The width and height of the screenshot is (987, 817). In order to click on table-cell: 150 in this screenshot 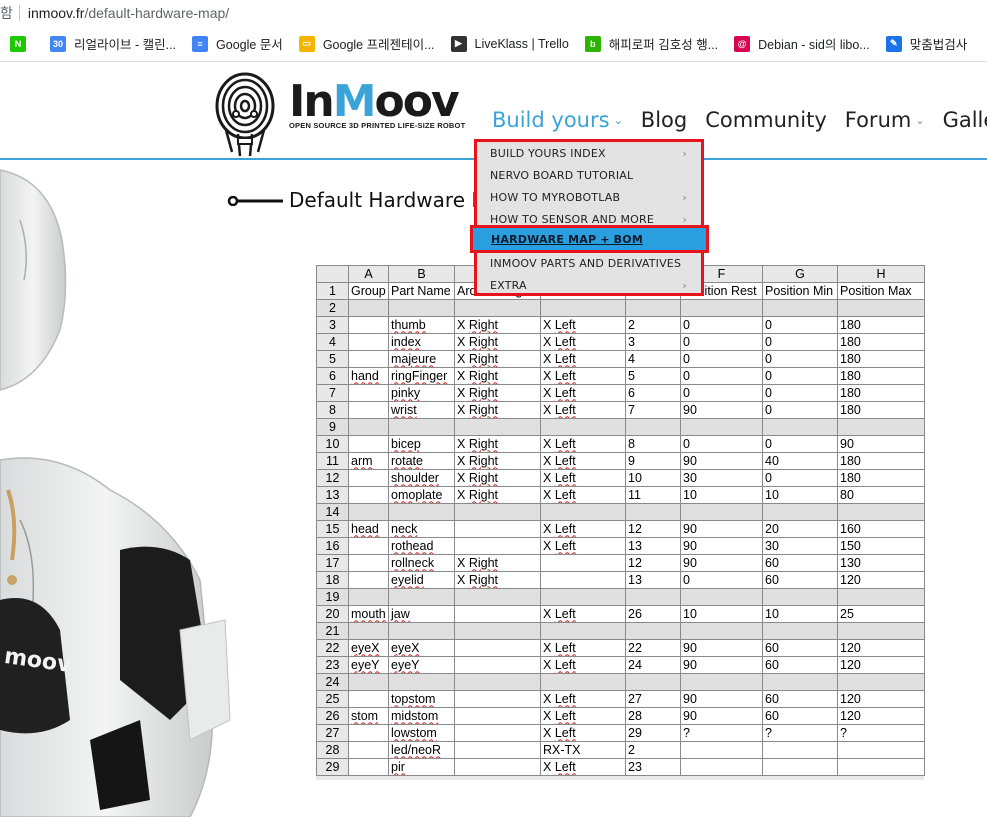, I will do `click(881, 546)`.